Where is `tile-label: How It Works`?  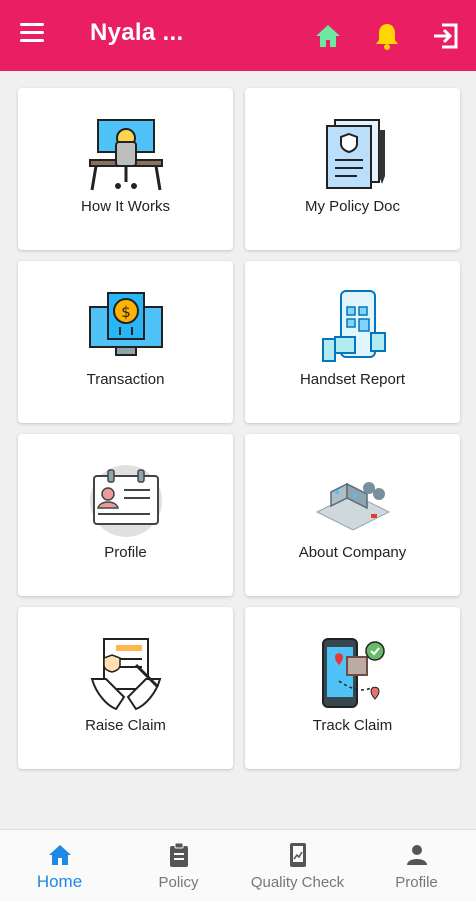 tile-label: How It Works is located at coordinates (125, 206).